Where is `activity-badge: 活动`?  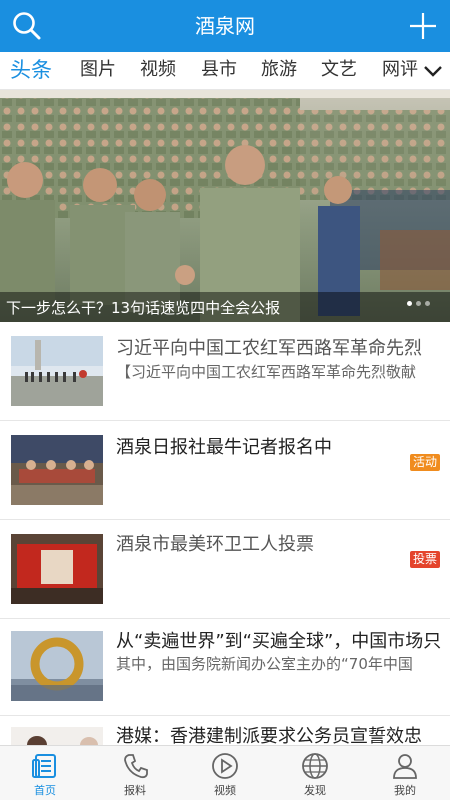
activity-badge: 活动 is located at coordinates (424, 462).